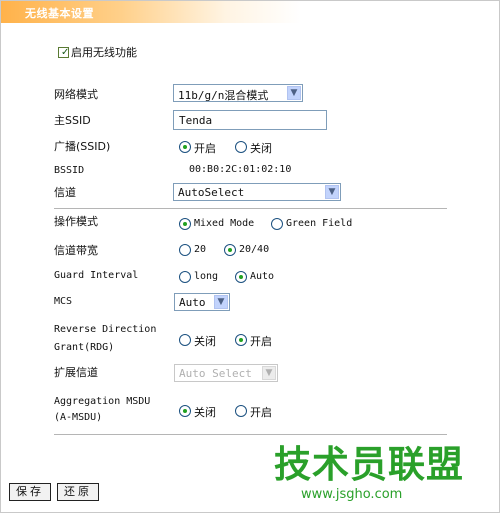  Describe the element at coordinates (72, 120) in the screenshot. I see `main-ssid-label: 主SSID` at that location.